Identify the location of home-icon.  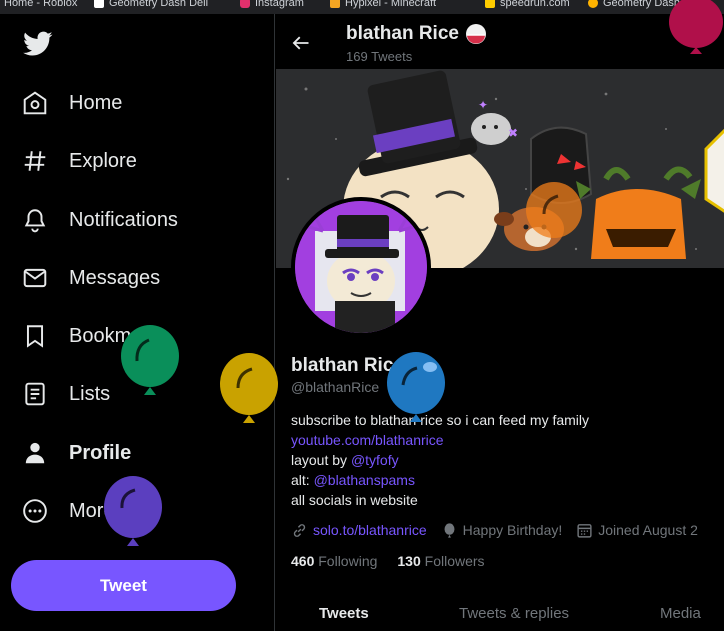
(35, 103).